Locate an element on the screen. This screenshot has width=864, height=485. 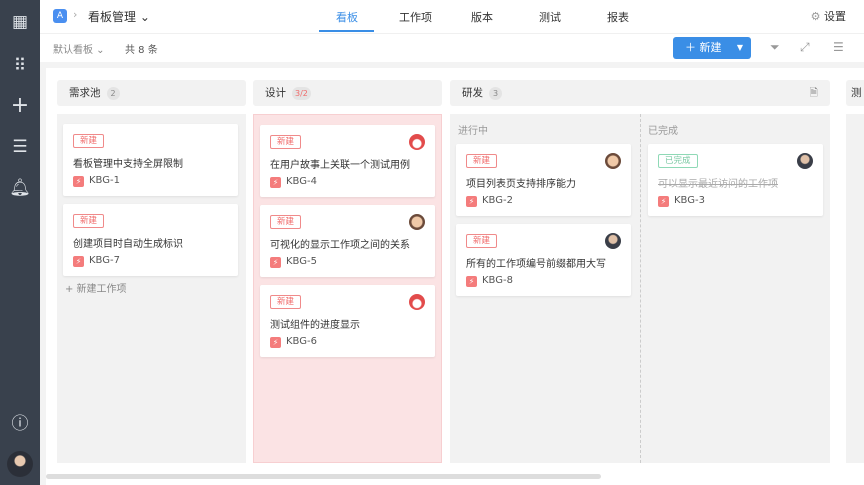
new-button: ＋ 新建 ▼ is located at coordinates (712, 48).